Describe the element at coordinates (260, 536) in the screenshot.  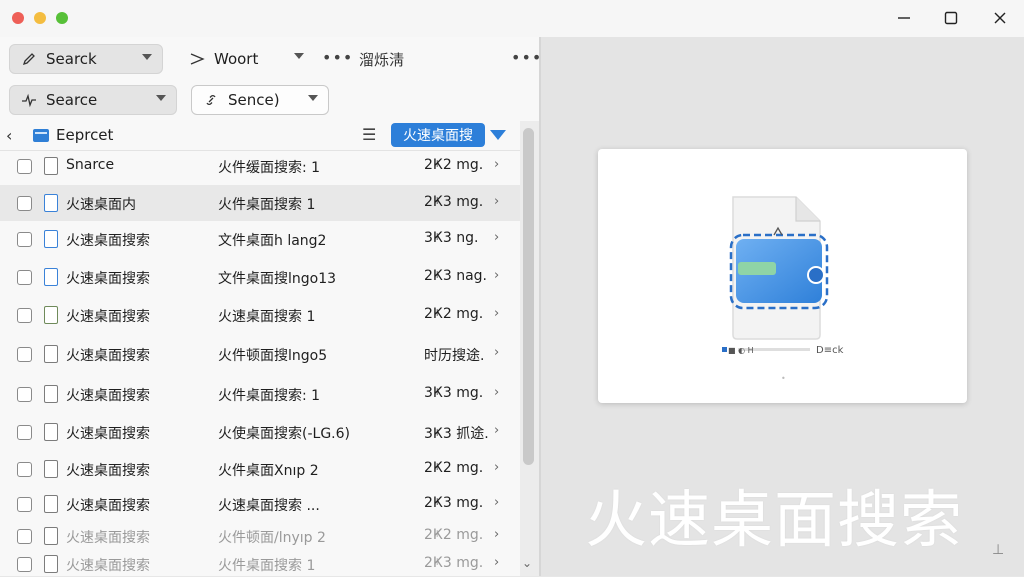
I see `table-row: 火速桌面搜索 火件顿面/lnyıp 2 2Ҝ2 mg. ›` at that location.